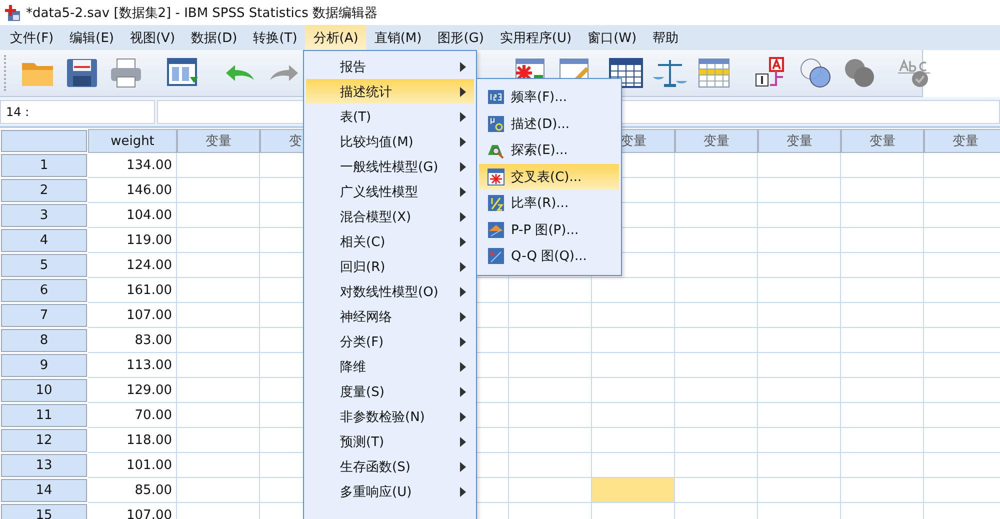 The height and width of the screenshot is (519, 1000). Describe the element at coordinates (92, 37) in the screenshot. I see `menu-item: 编辑(E)` at that location.